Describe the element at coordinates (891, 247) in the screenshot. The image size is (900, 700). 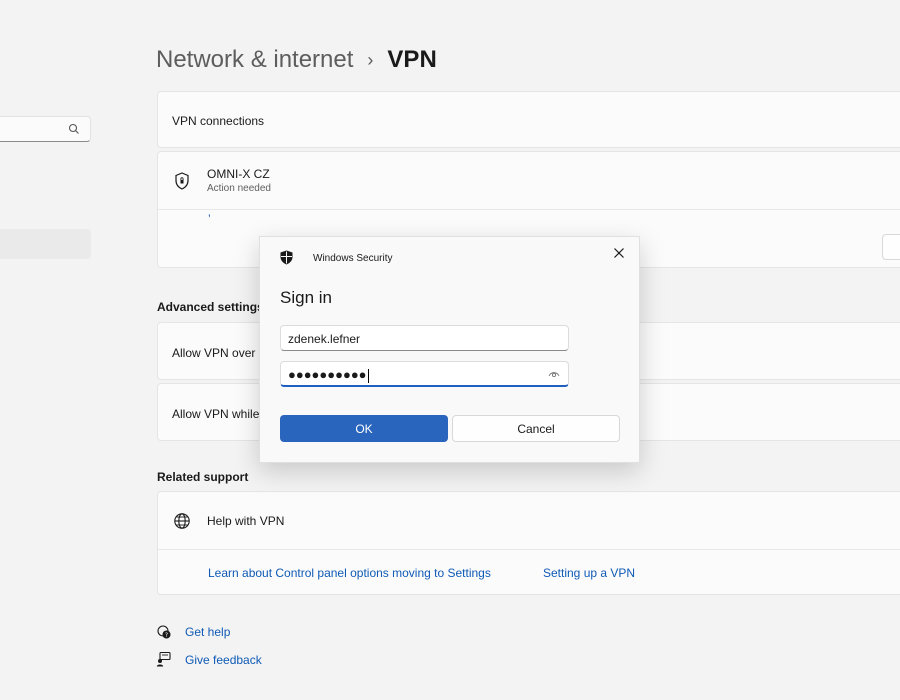
I see `vpn-action-button` at that location.